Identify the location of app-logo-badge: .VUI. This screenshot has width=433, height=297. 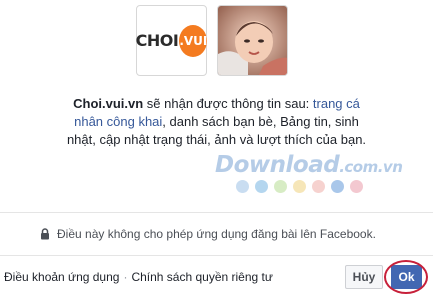
(193, 40).